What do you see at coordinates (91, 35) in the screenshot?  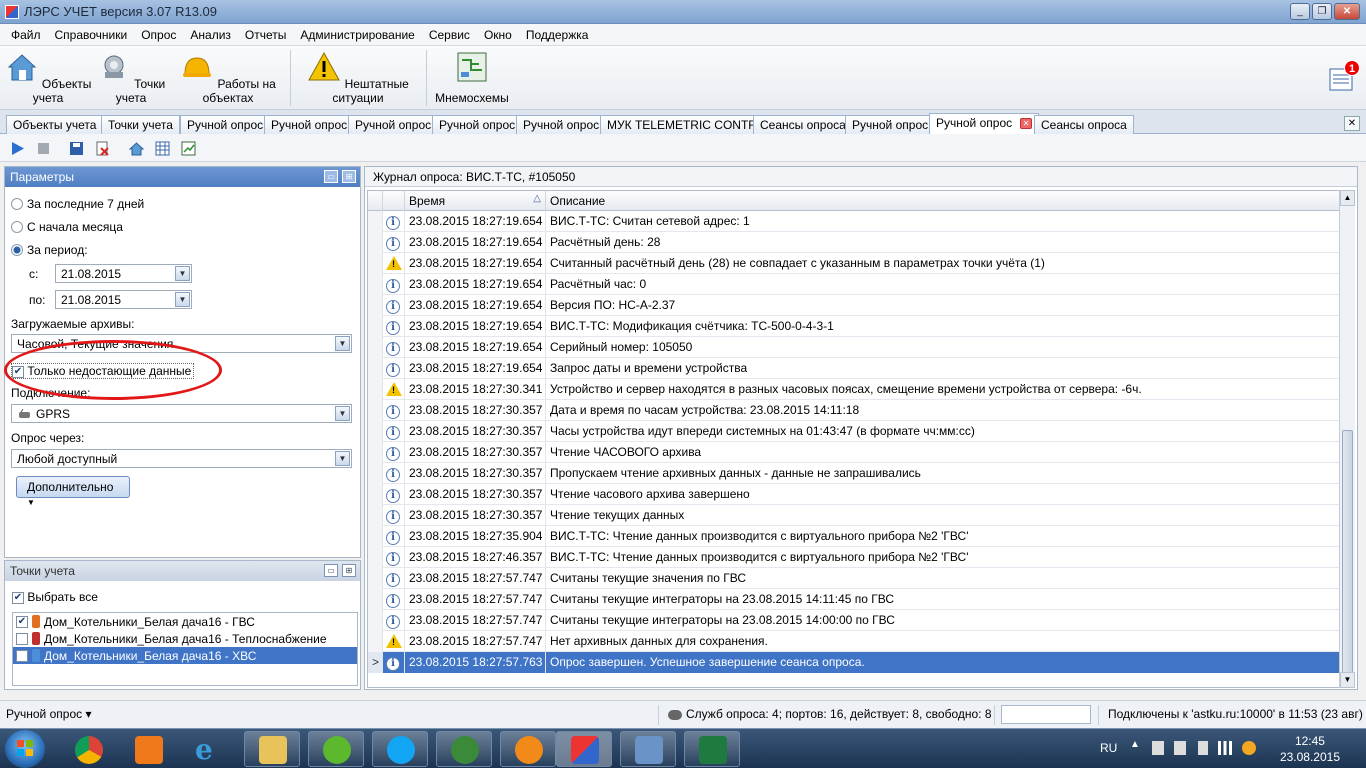 I see `menu-directories: Справочники` at bounding box center [91, 35].